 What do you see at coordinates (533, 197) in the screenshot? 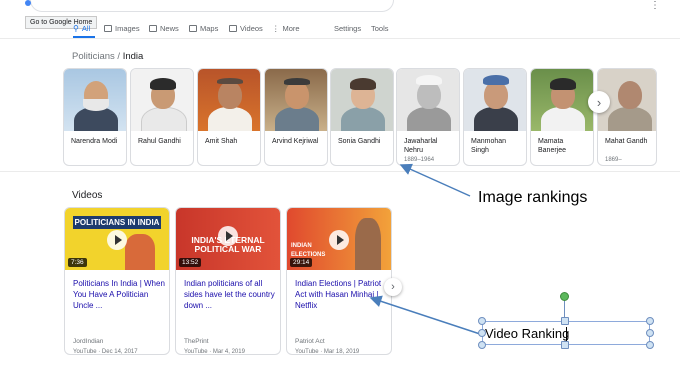
I see `image-rankings-label: Image rankings` at bounding box center [533, 197].